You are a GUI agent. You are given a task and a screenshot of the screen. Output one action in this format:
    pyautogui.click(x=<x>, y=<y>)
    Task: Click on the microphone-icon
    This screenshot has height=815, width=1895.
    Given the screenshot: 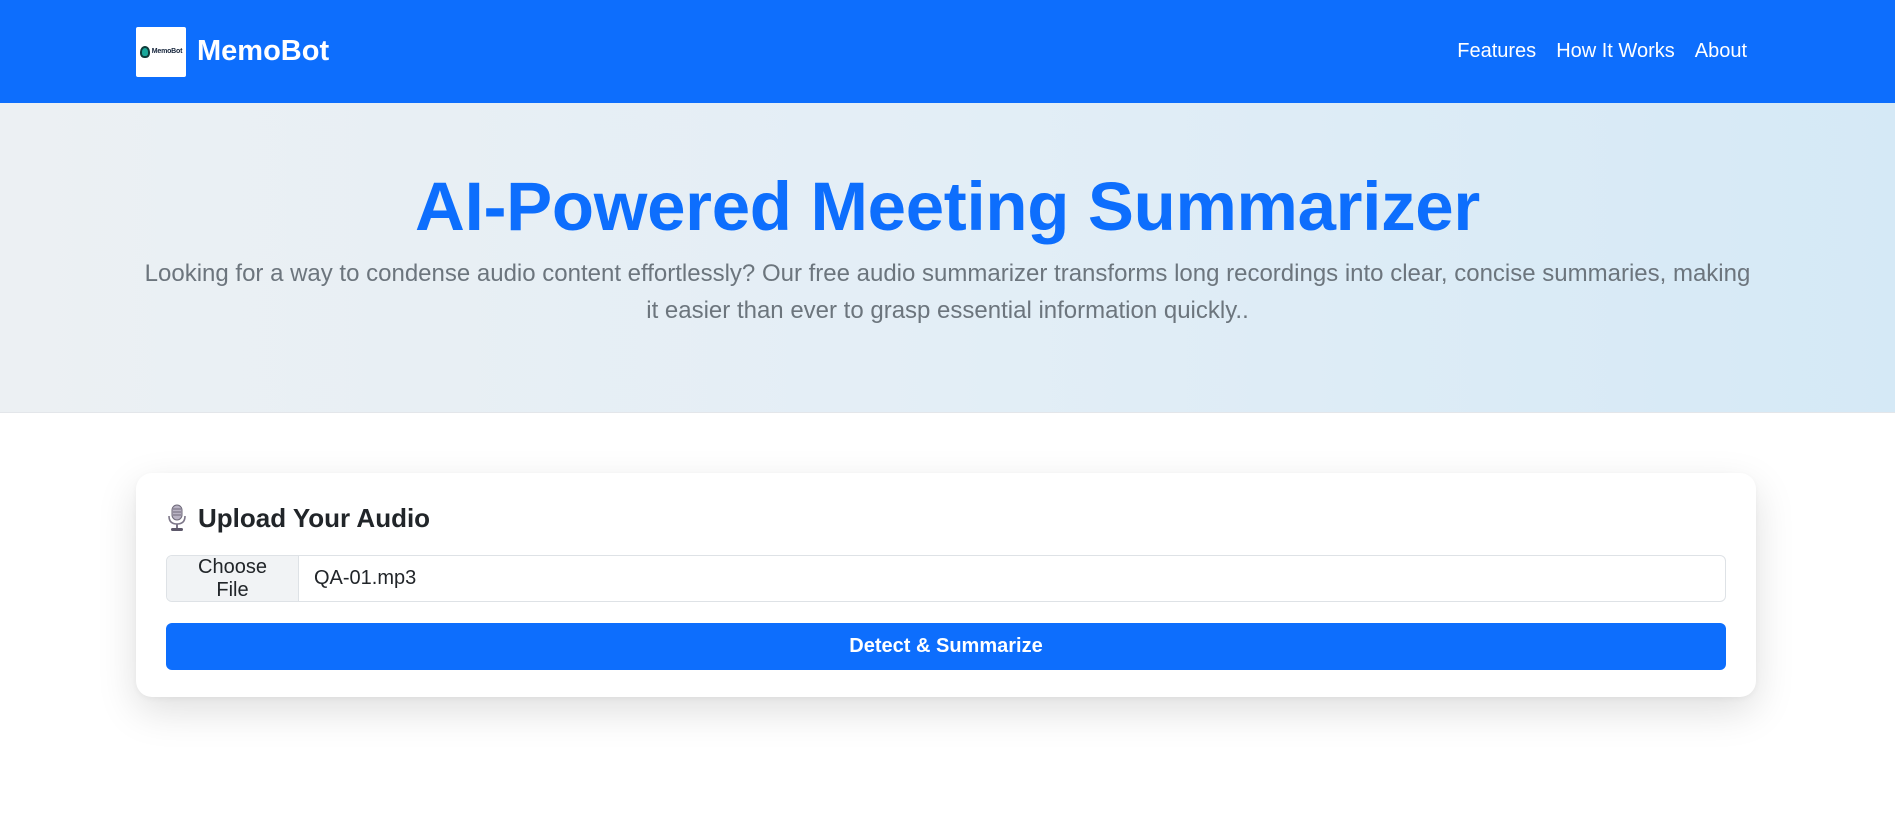 What is the action you would take?
    pyautogui.click(x=177, y=518)
    